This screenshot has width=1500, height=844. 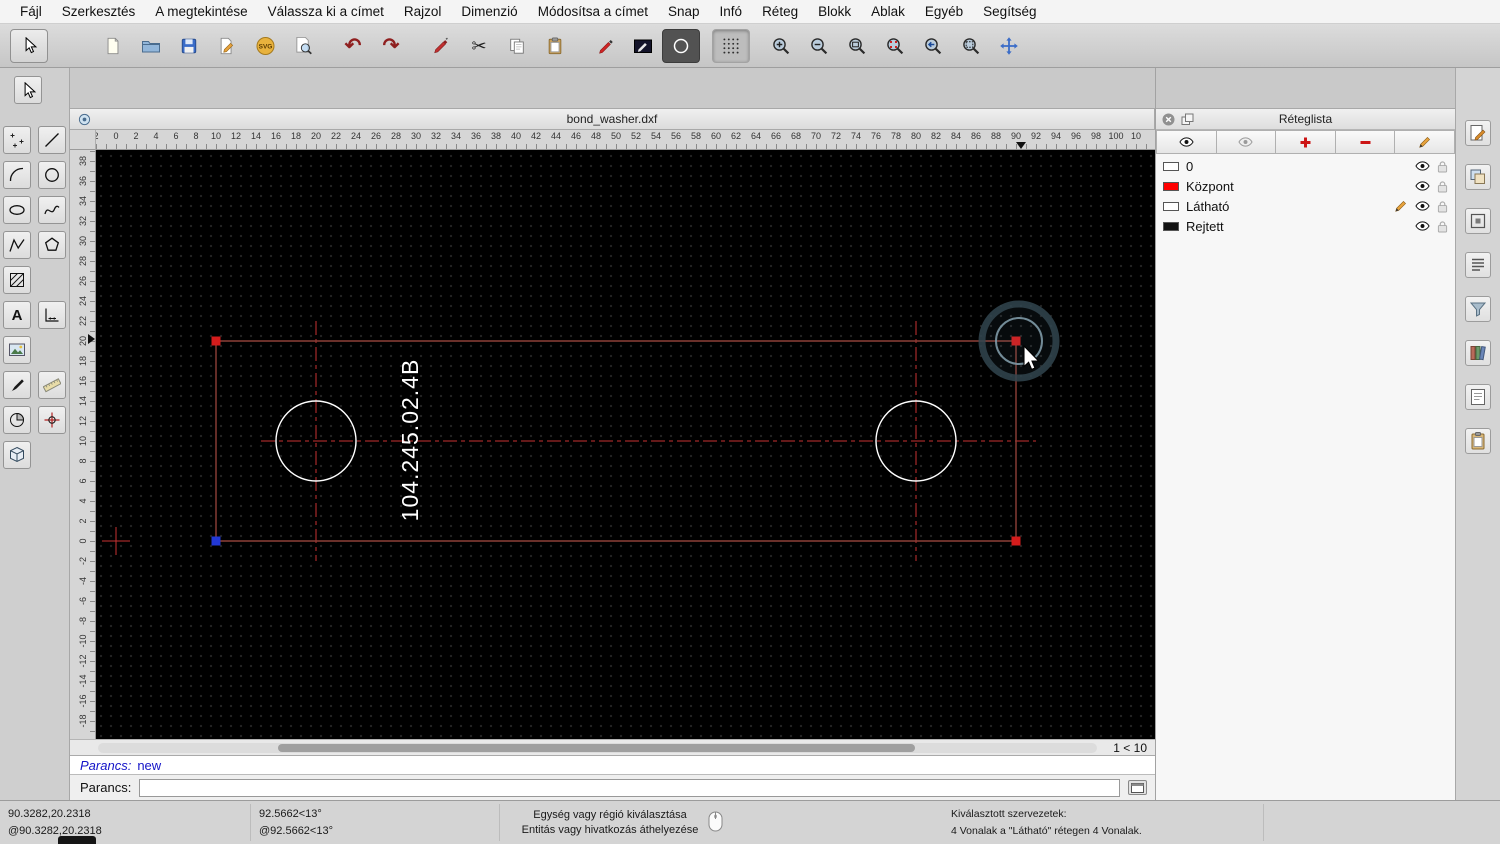 What do you see at coordinates (1009, 11) in the screenshot?
I see `menubar-item: Segítség` at bounding box center [1009, 11].